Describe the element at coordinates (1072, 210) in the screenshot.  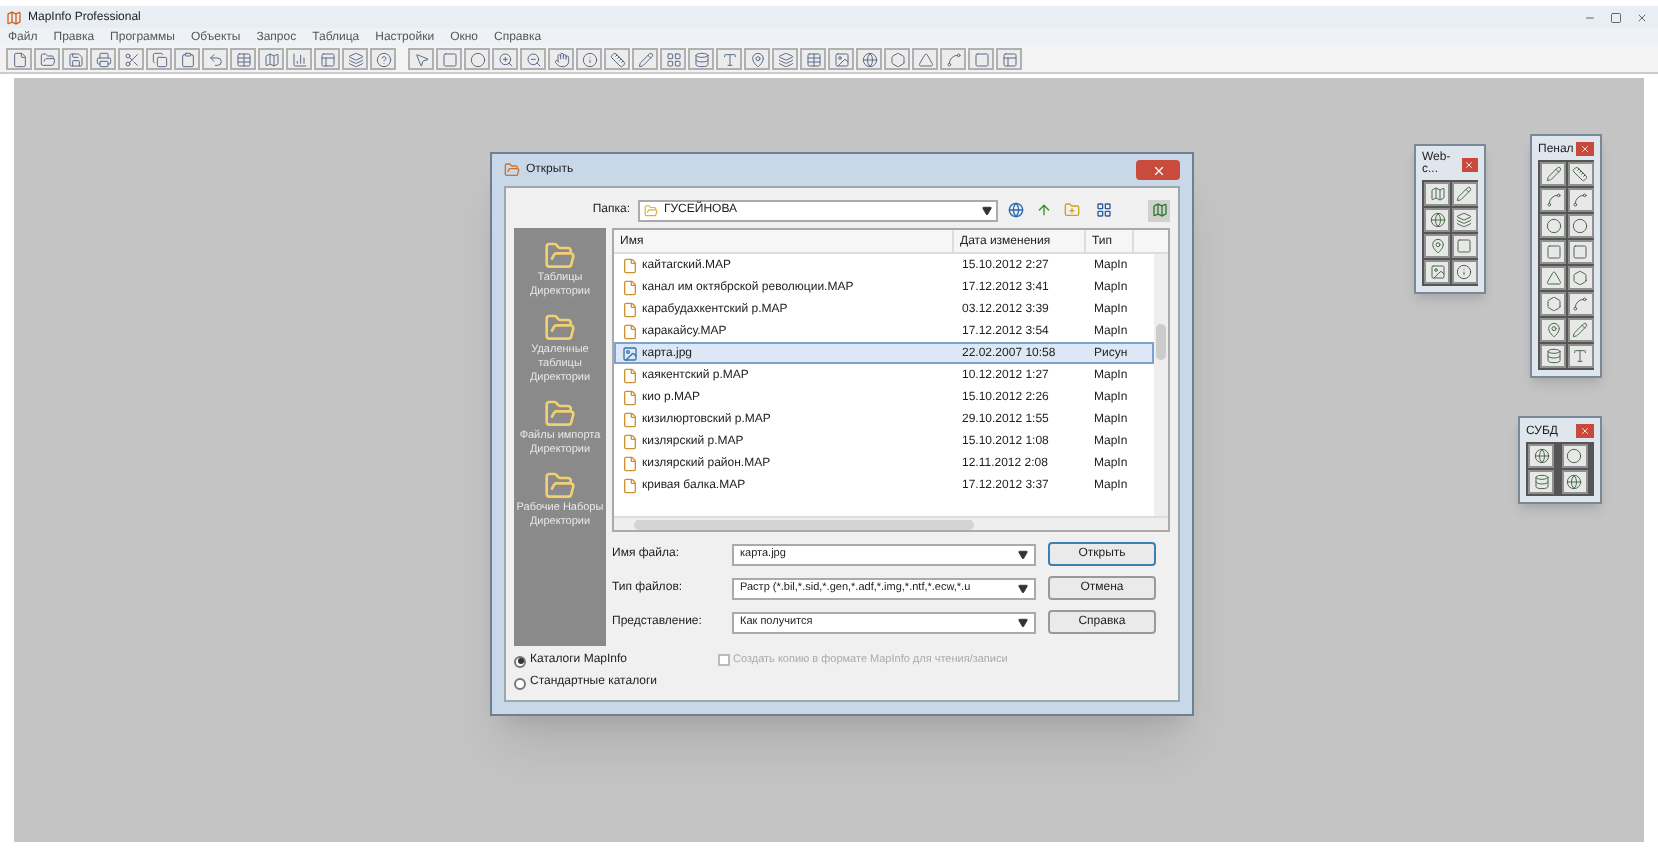
I see `new-folder-button` at that location.